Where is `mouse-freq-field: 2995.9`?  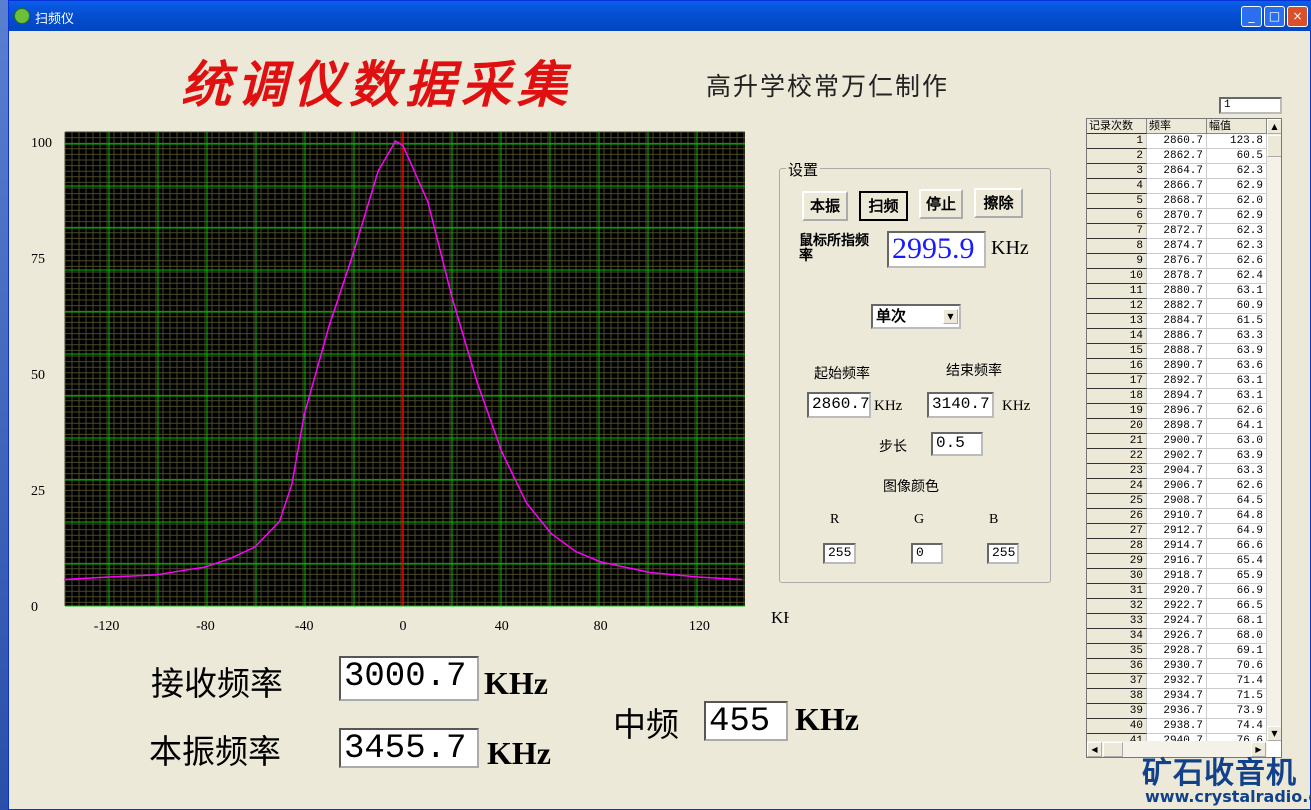
mouse-freq-field: 2995.9 is located at coordinates (936, 249).